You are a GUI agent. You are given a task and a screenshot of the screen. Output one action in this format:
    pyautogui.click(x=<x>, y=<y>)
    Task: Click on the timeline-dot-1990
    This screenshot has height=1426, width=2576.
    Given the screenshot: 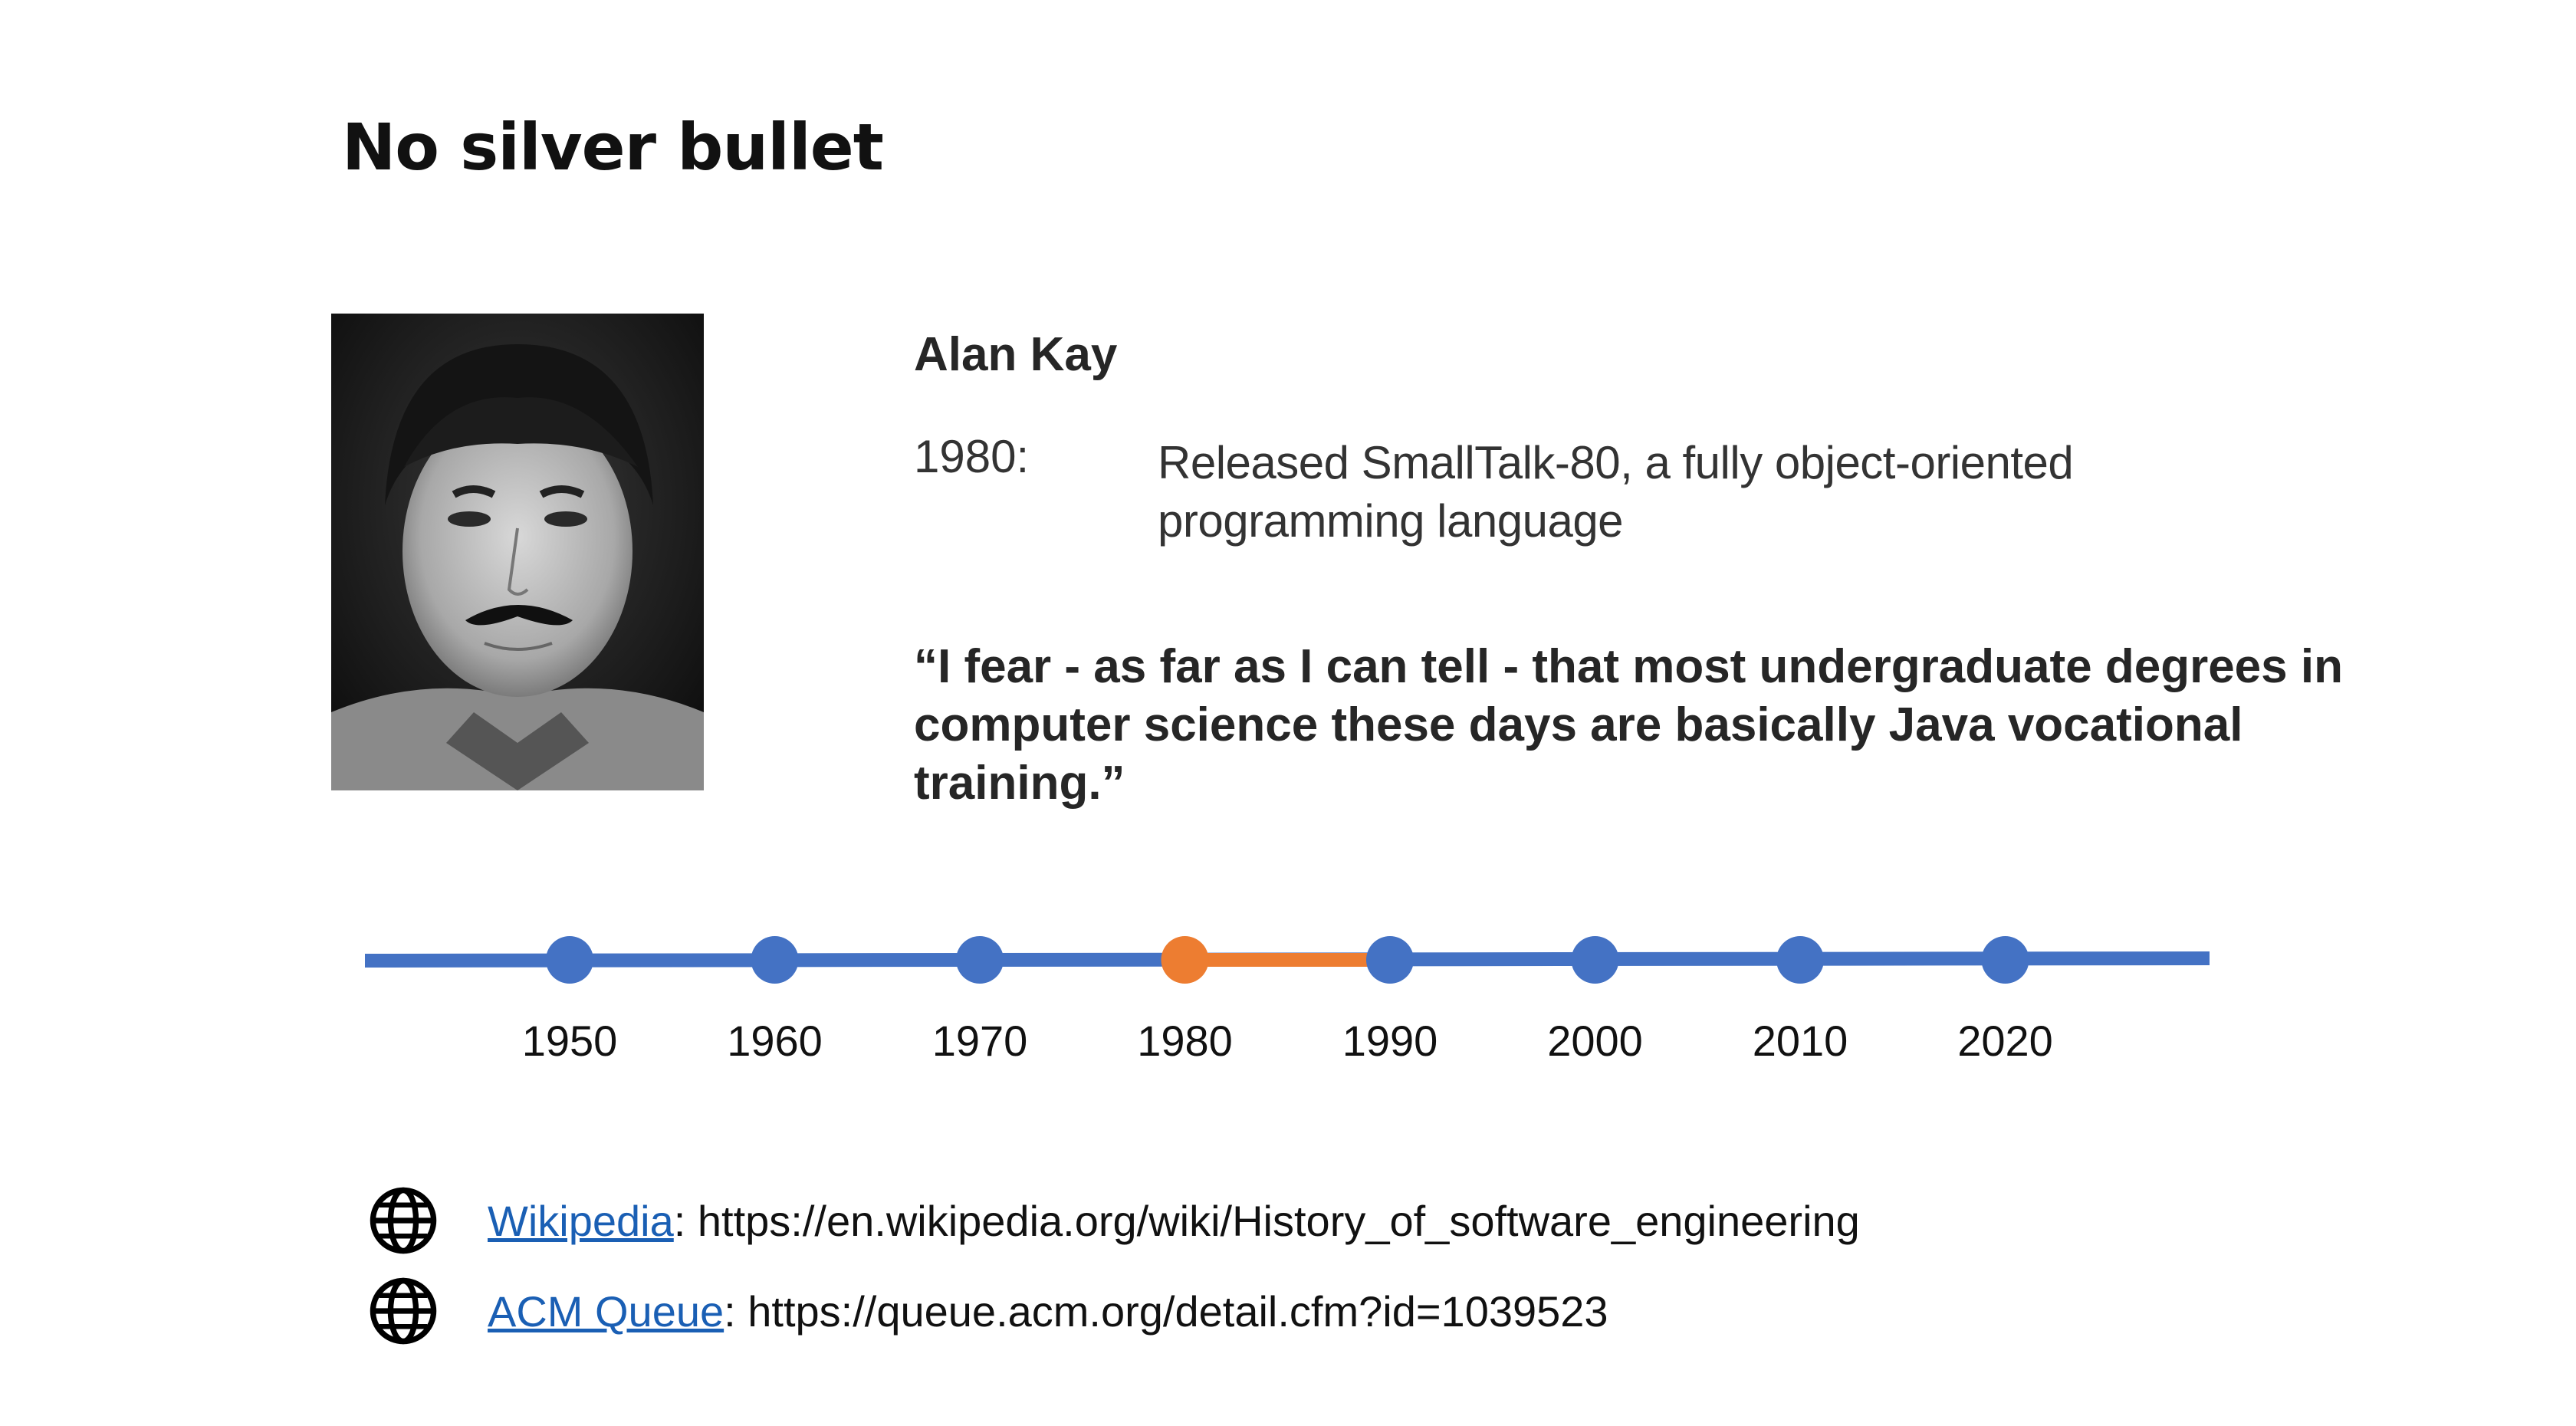 What is the action you would take?
    pyautogui.click(x=1390, y=960)
    